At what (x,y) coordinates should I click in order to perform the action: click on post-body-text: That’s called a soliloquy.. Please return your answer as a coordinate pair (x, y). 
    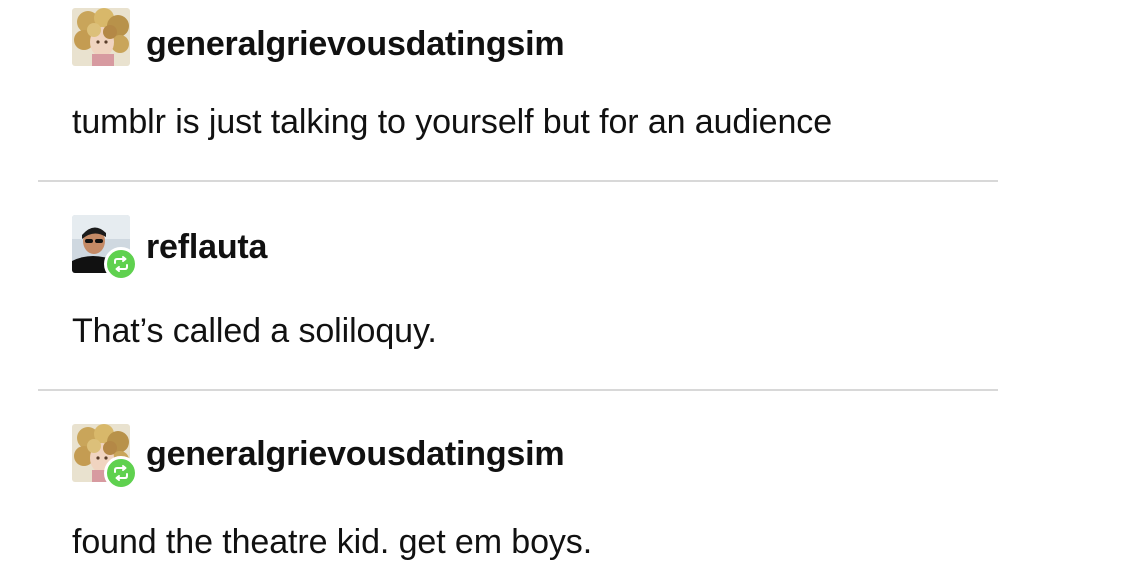
    Looking at the image, I should click on (254, 331).